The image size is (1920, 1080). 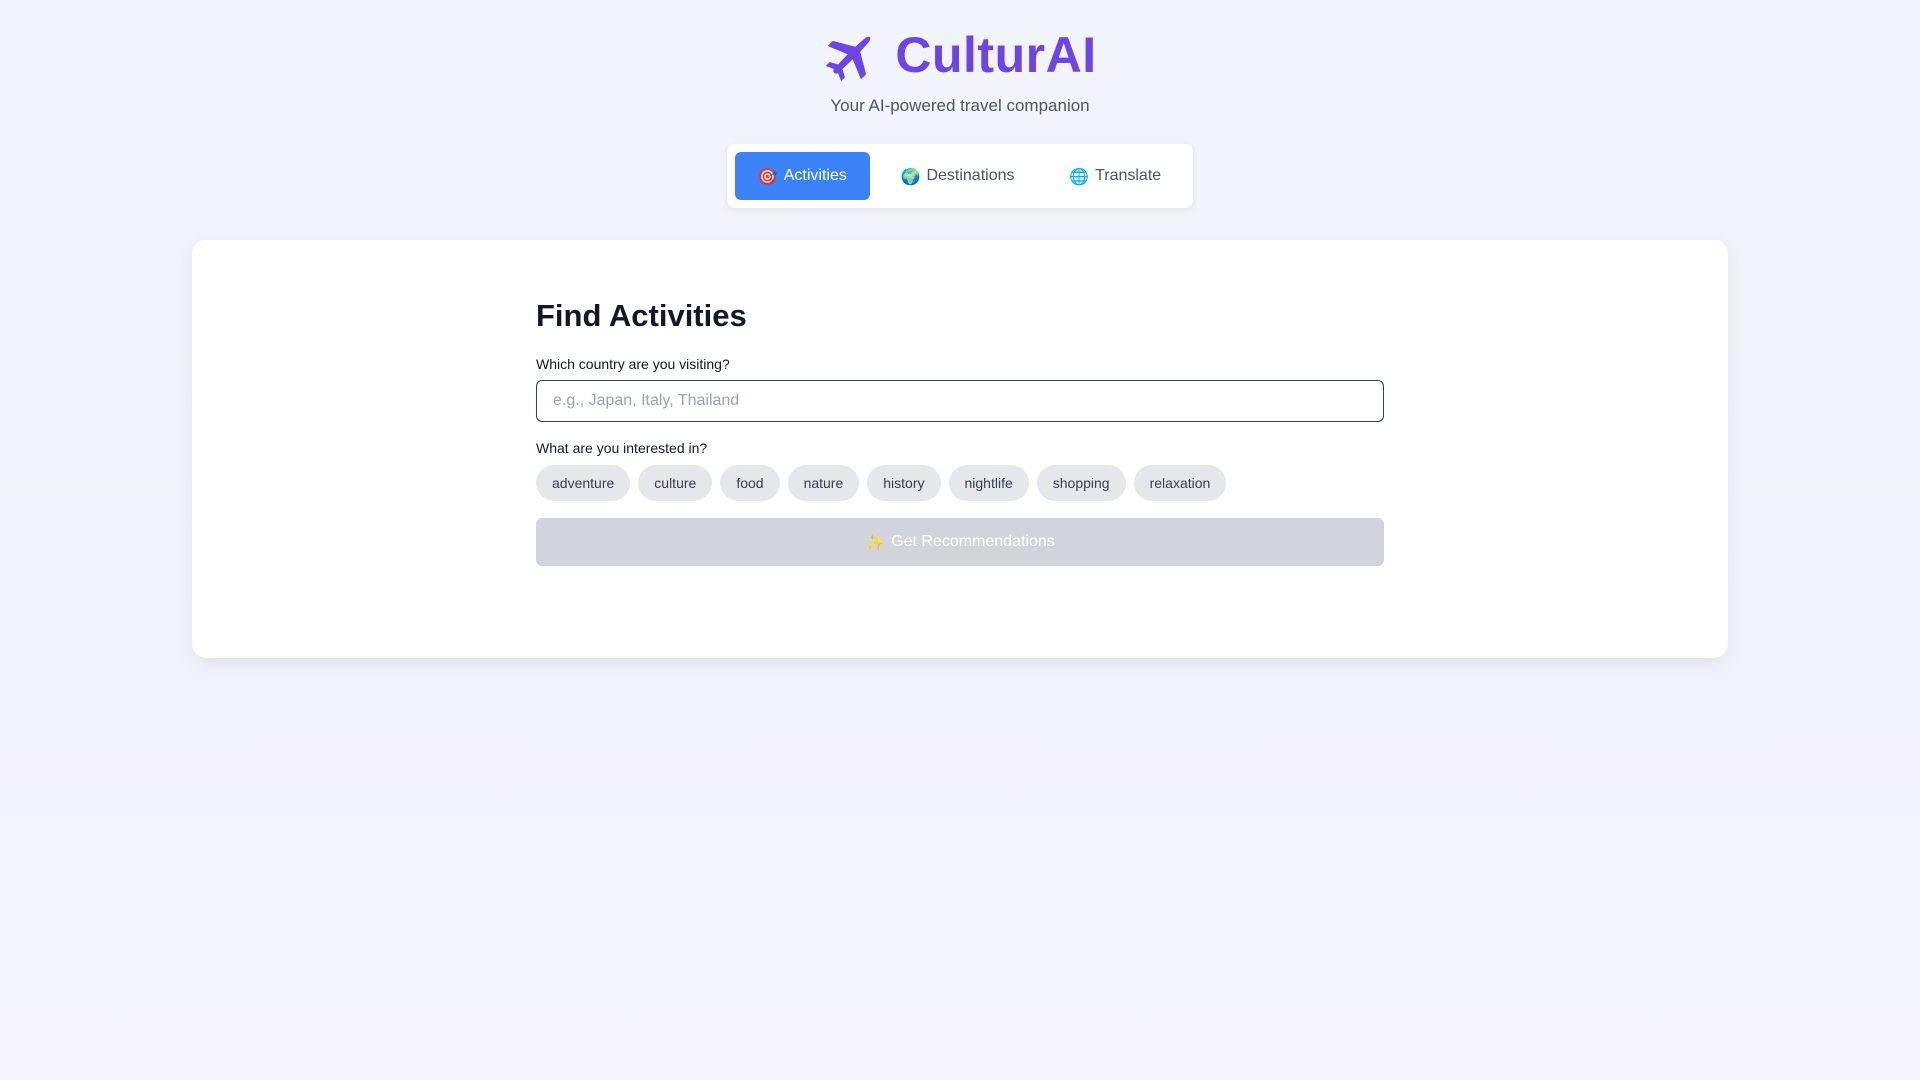 I want to click on country-label: Which country are you visiting?, so click(x=633, y=364).